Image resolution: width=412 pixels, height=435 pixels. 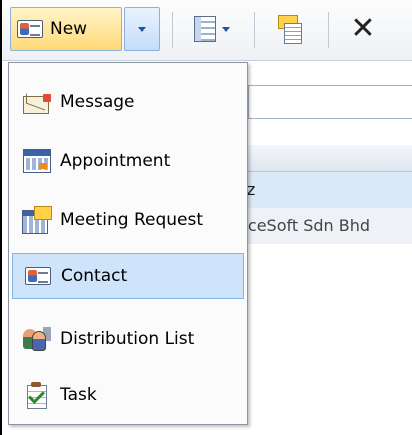 I want to click on table-row, so click(x=330, y=190).